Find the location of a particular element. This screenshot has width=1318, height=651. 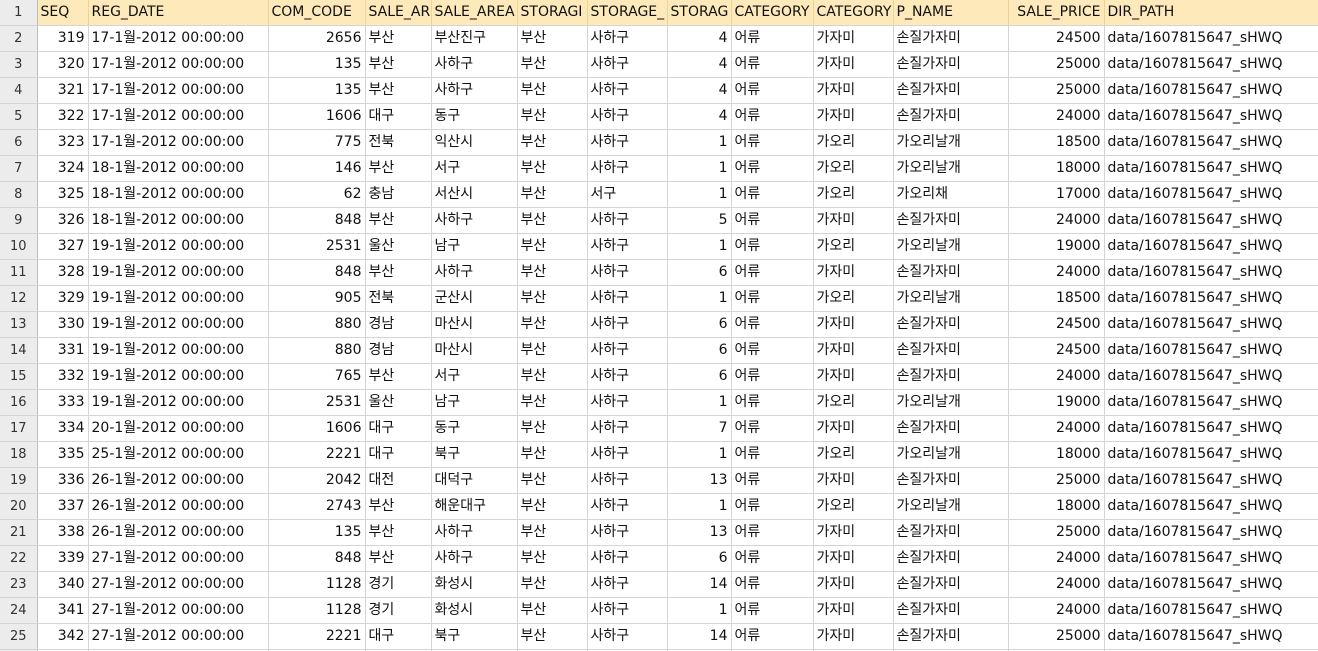

cell-com-code: 848 is located at coordinates (317, 272).